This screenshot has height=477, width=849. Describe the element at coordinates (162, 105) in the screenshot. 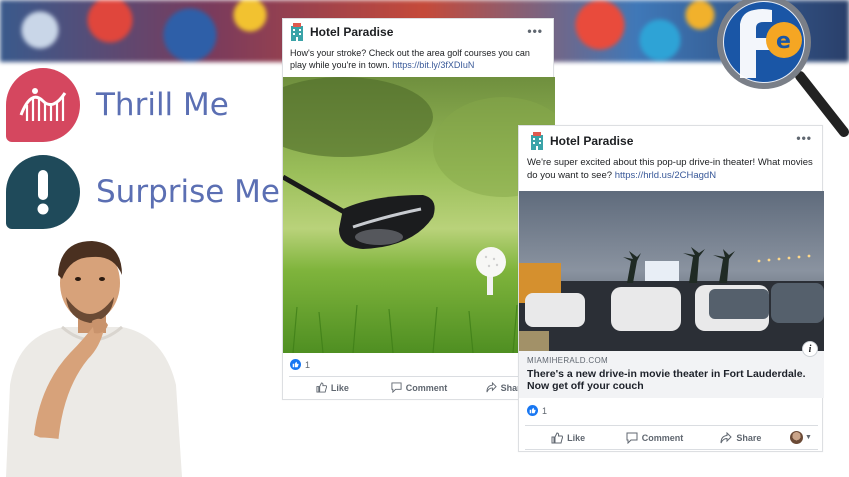

I see `thrill-me-label: Thrill Me` at that location.